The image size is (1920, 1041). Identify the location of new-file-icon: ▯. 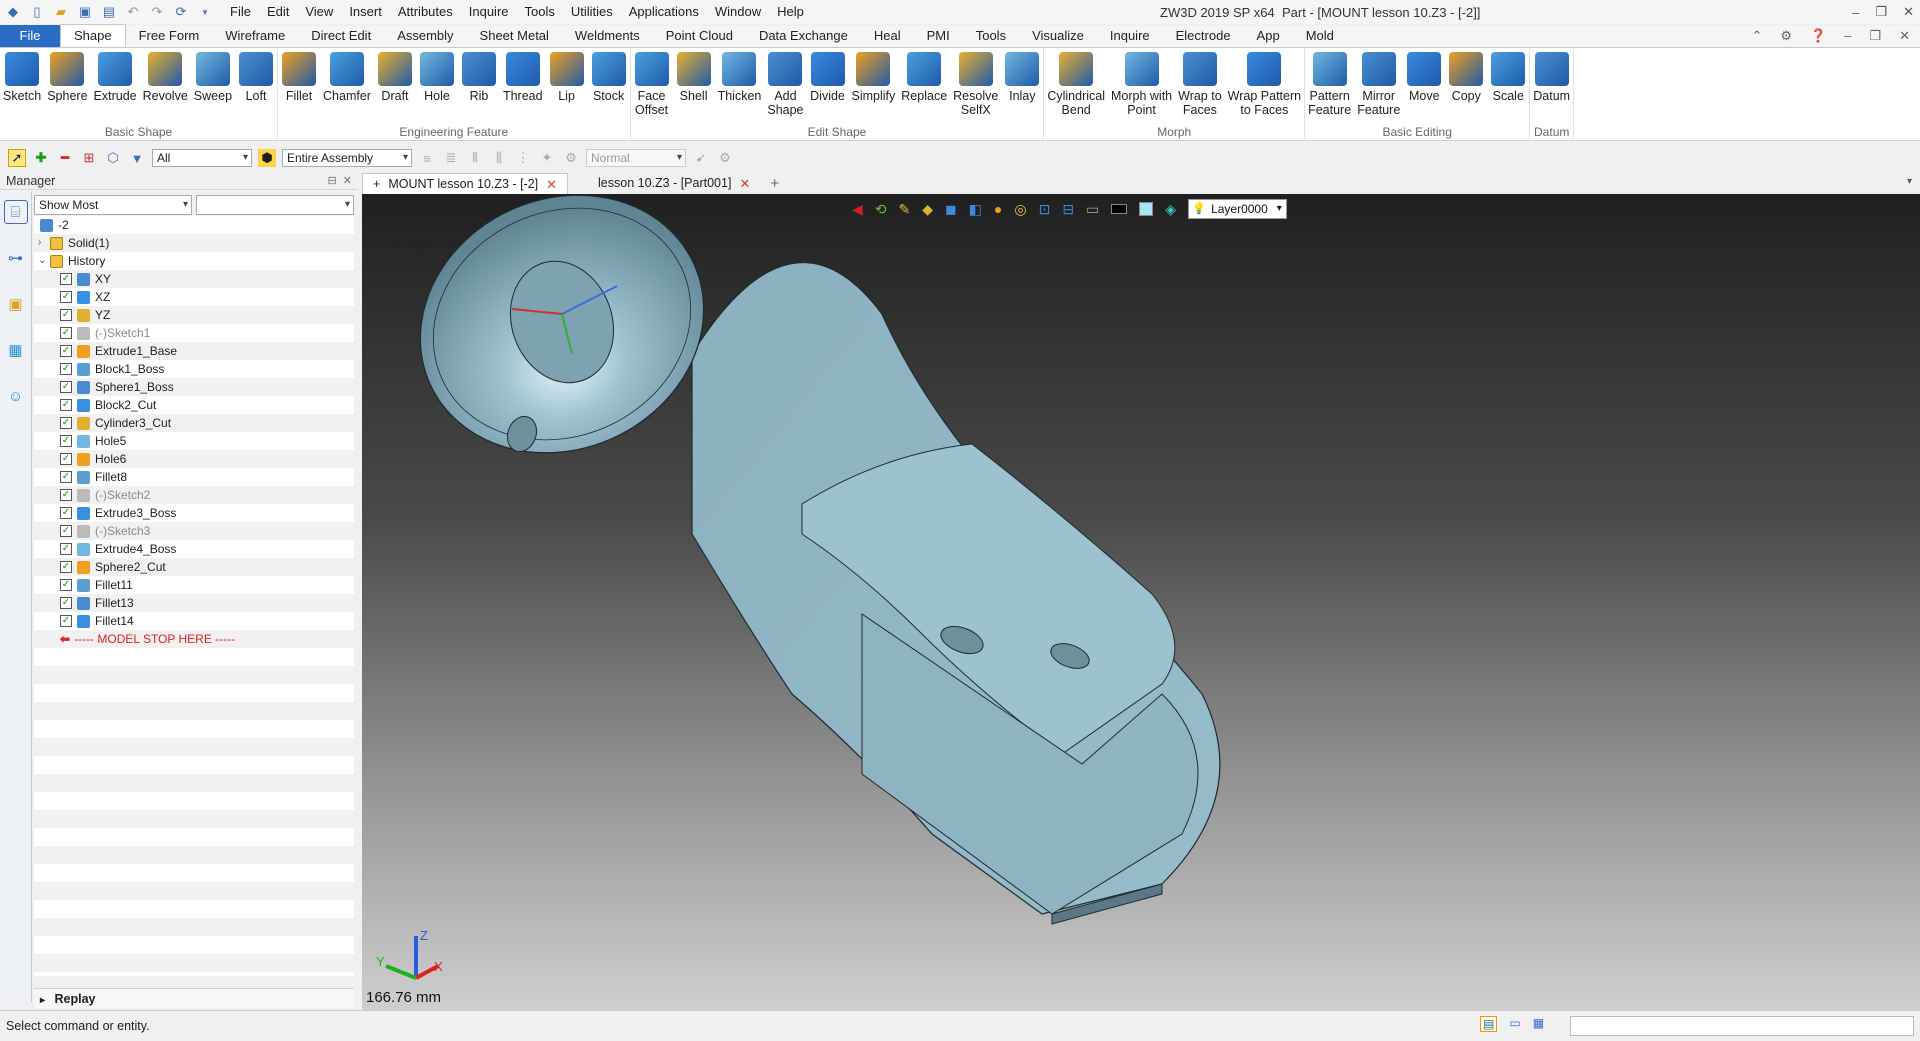
(37, 12).